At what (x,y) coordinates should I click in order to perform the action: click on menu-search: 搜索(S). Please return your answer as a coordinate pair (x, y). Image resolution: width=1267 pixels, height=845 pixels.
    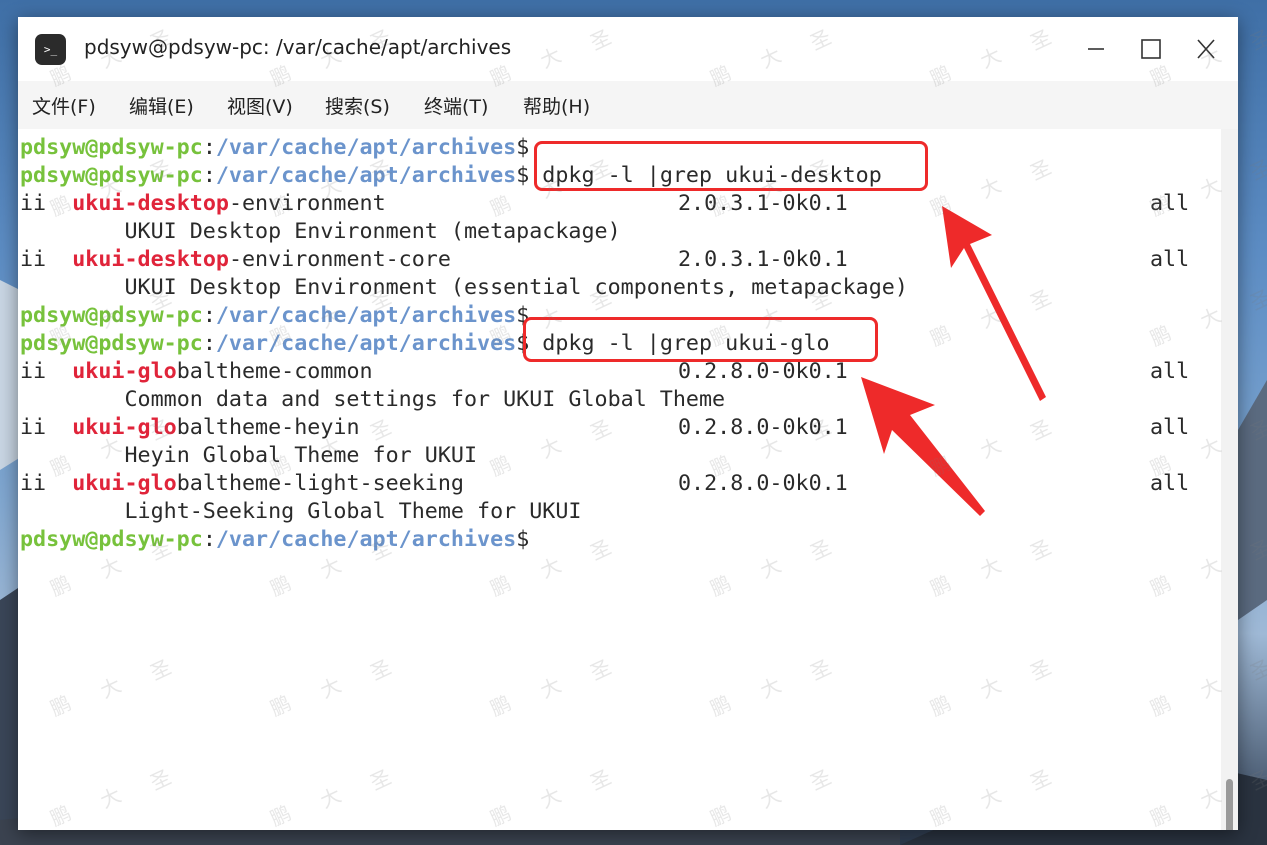
    Looking at the image, I should click on (357, 105).